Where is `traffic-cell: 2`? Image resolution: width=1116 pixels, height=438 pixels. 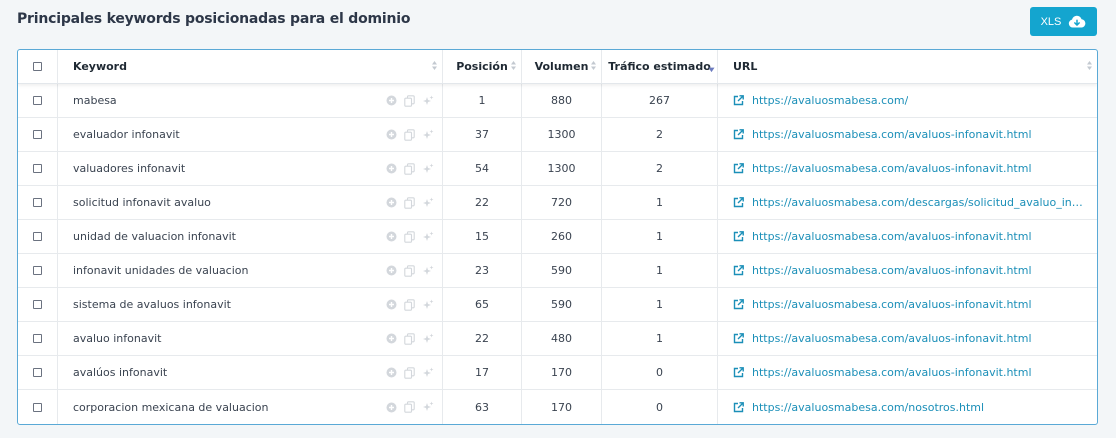 traffic-cell: 2 is located at coordinates (660, 168).